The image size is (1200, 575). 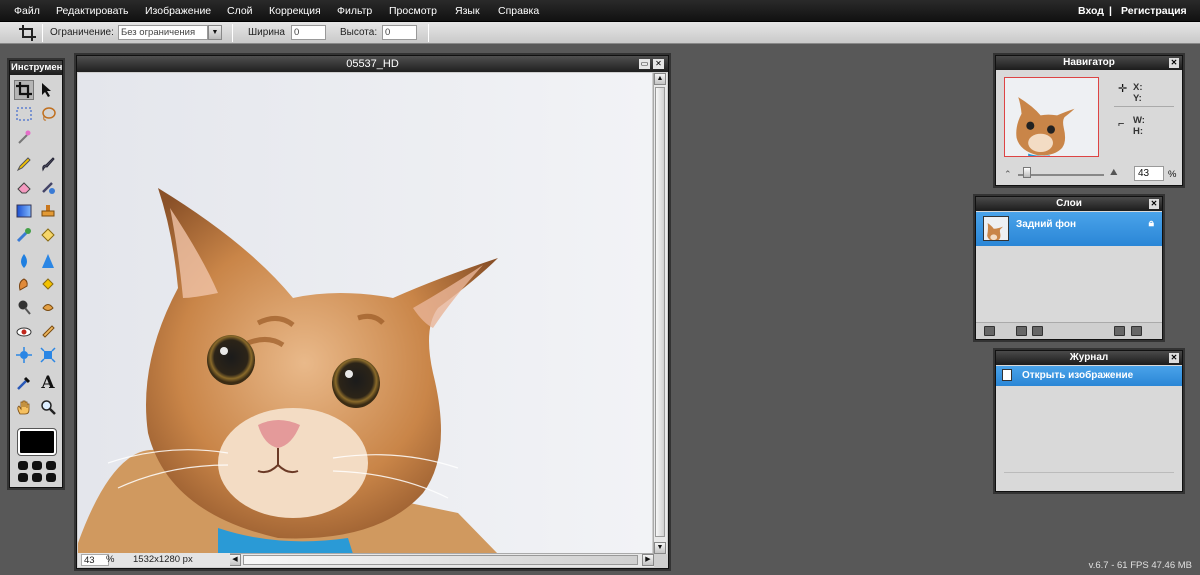 I want to click on red-eye-icon, so click(x=24, y=331).